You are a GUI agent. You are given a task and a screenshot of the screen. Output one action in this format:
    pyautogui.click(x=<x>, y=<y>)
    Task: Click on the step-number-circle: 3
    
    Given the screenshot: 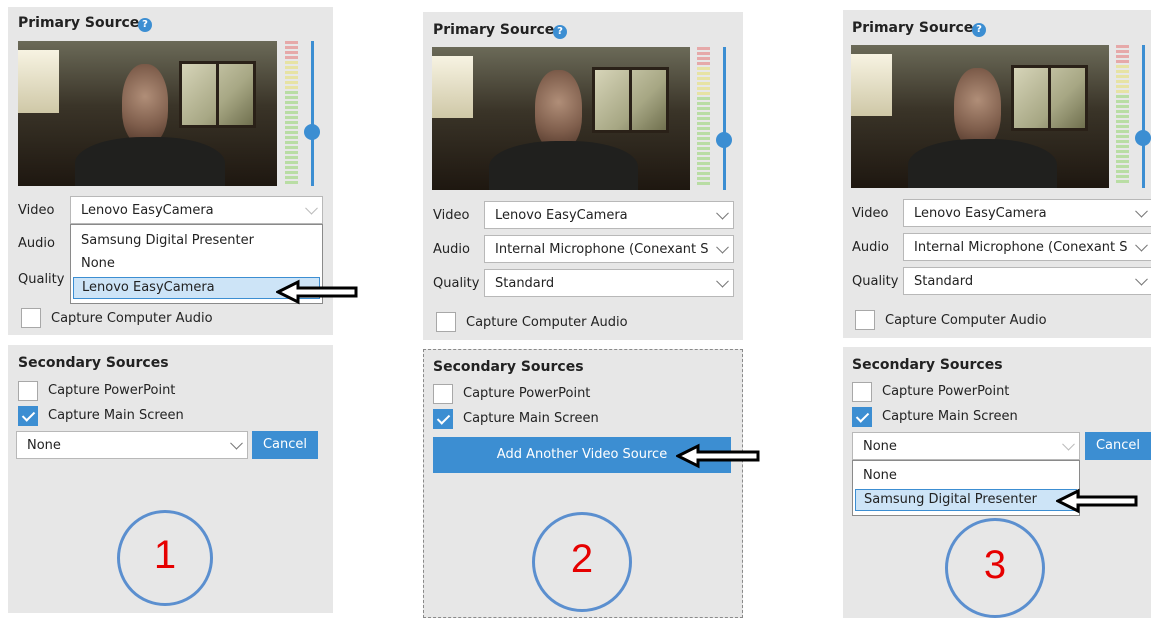 What is the action you would take?
    pyautogui.click(x=995, y=568)
    